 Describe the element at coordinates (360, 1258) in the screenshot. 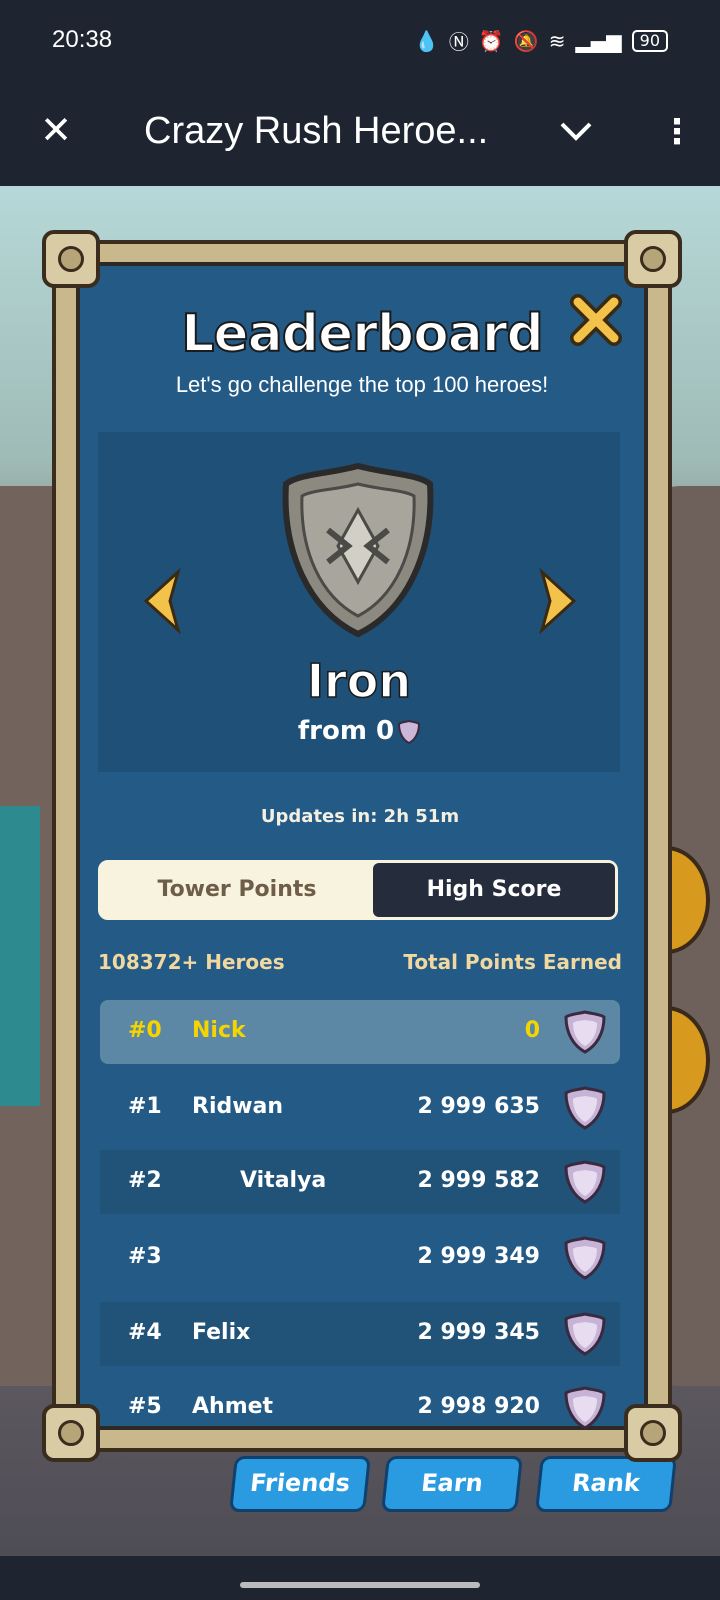

I see `table-row: #3 2 999 349` at that location.